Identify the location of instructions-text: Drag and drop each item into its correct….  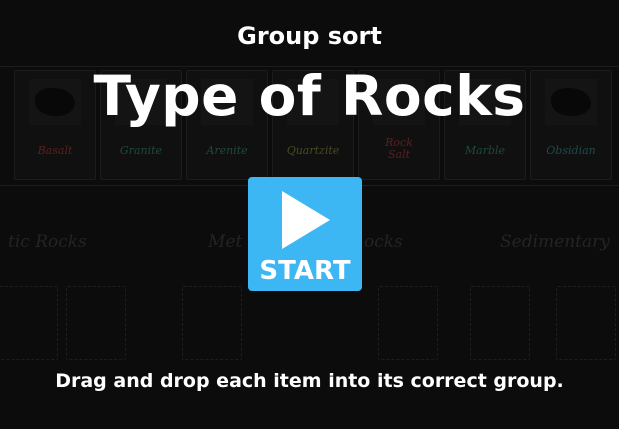
(309, 381).